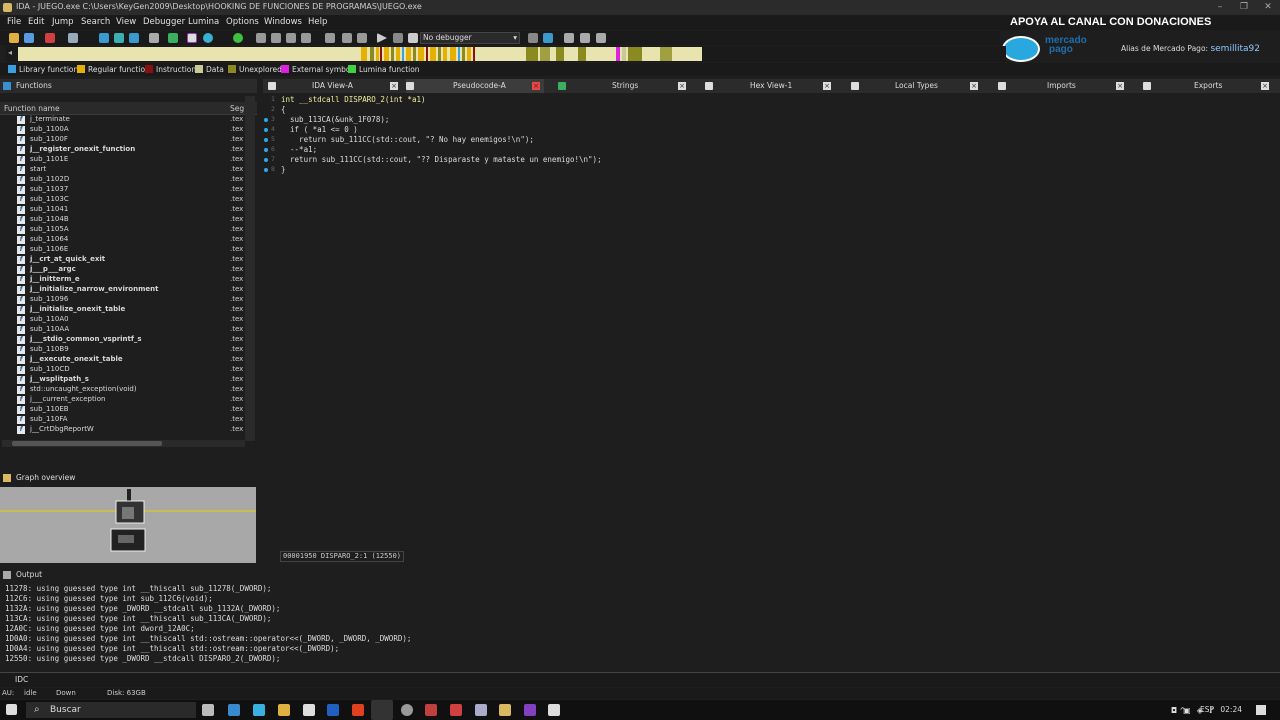 This screenshot has height=720, width=1280. What do you see at coordinates (122, 320) in the screenshot?
I see `function-row: f sub_110A0 .tex` at bounding box center [122, 320].